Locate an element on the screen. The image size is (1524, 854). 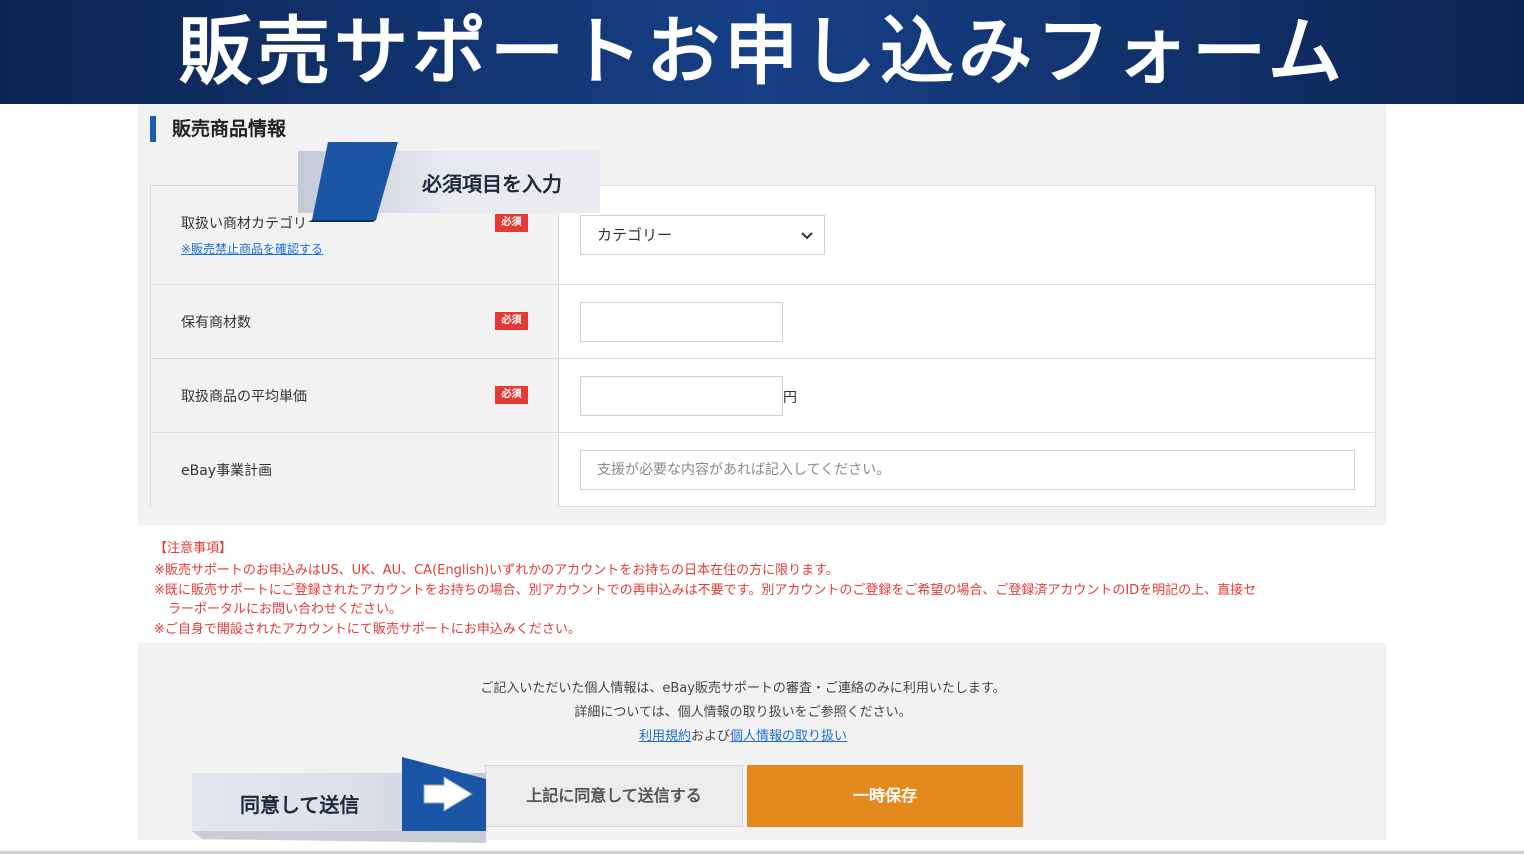
policy-links: 利用規約および個人情報の取り扱い is located at coordinates (743, 734).